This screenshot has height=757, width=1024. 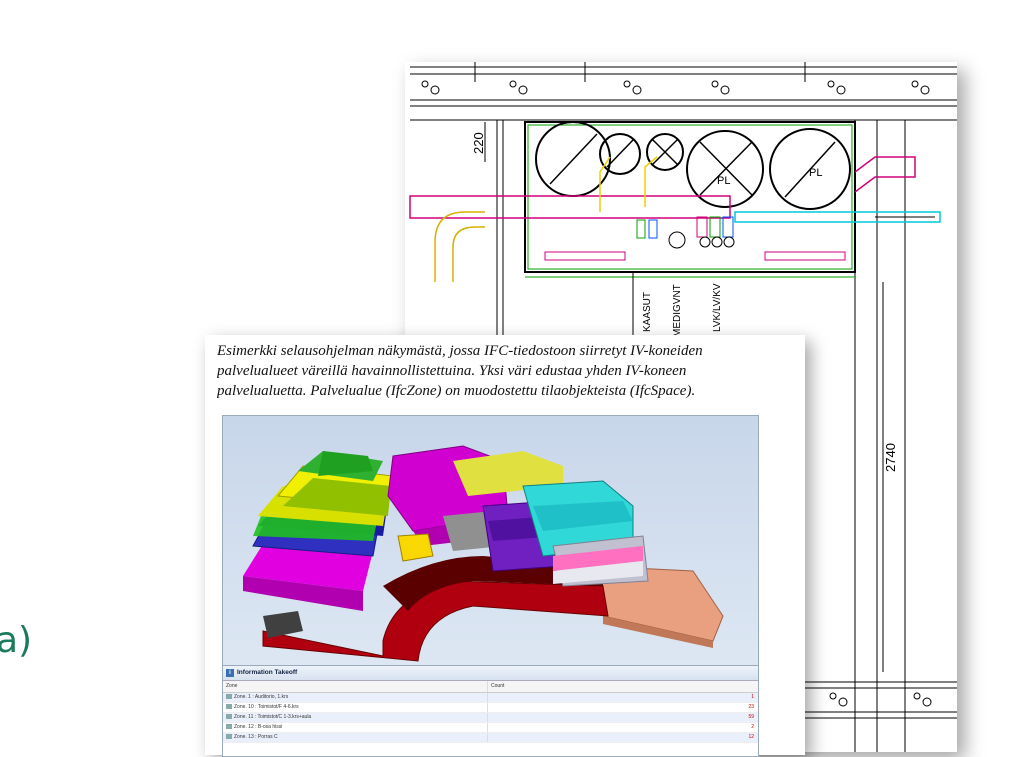 I want to click on side-label: a), so click(x=16, y=640).